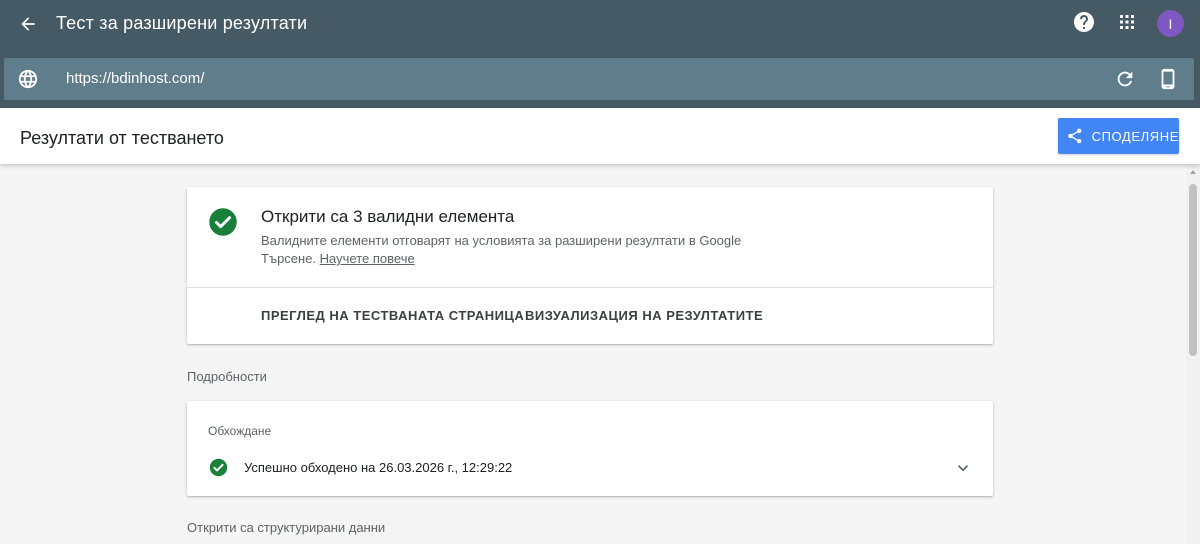 The width and height of the screenshot is (1200, 544). I want to click on url-bar: https://bdinhost.com/, so click(599, 79).